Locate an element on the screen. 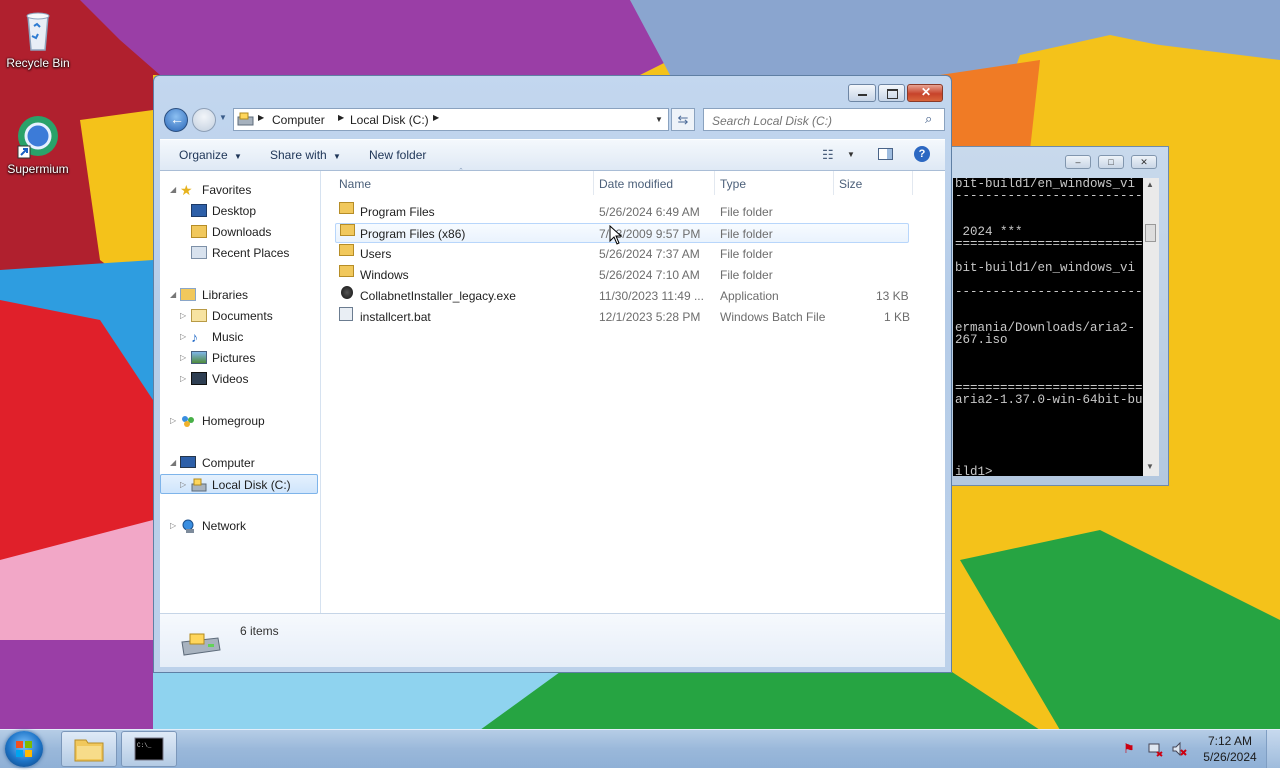 This screenshot has width=1280, height=770. scroll-up-arrow: ▲ is located at coordinates (1150, 184).